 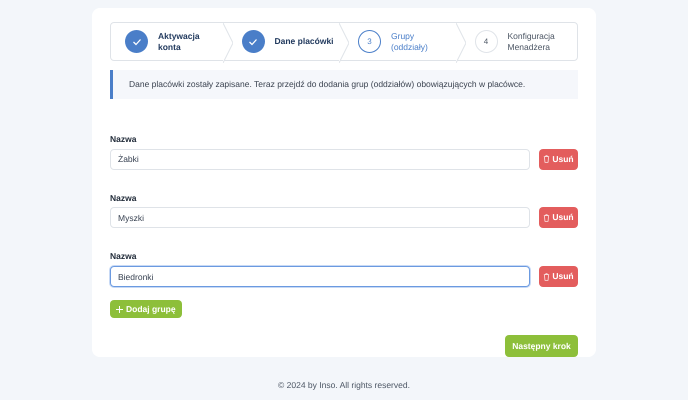 What do you see at coordinates (369, 42) in the screenshot?
I see `step-number: 3` at bounding box center [369, 42].